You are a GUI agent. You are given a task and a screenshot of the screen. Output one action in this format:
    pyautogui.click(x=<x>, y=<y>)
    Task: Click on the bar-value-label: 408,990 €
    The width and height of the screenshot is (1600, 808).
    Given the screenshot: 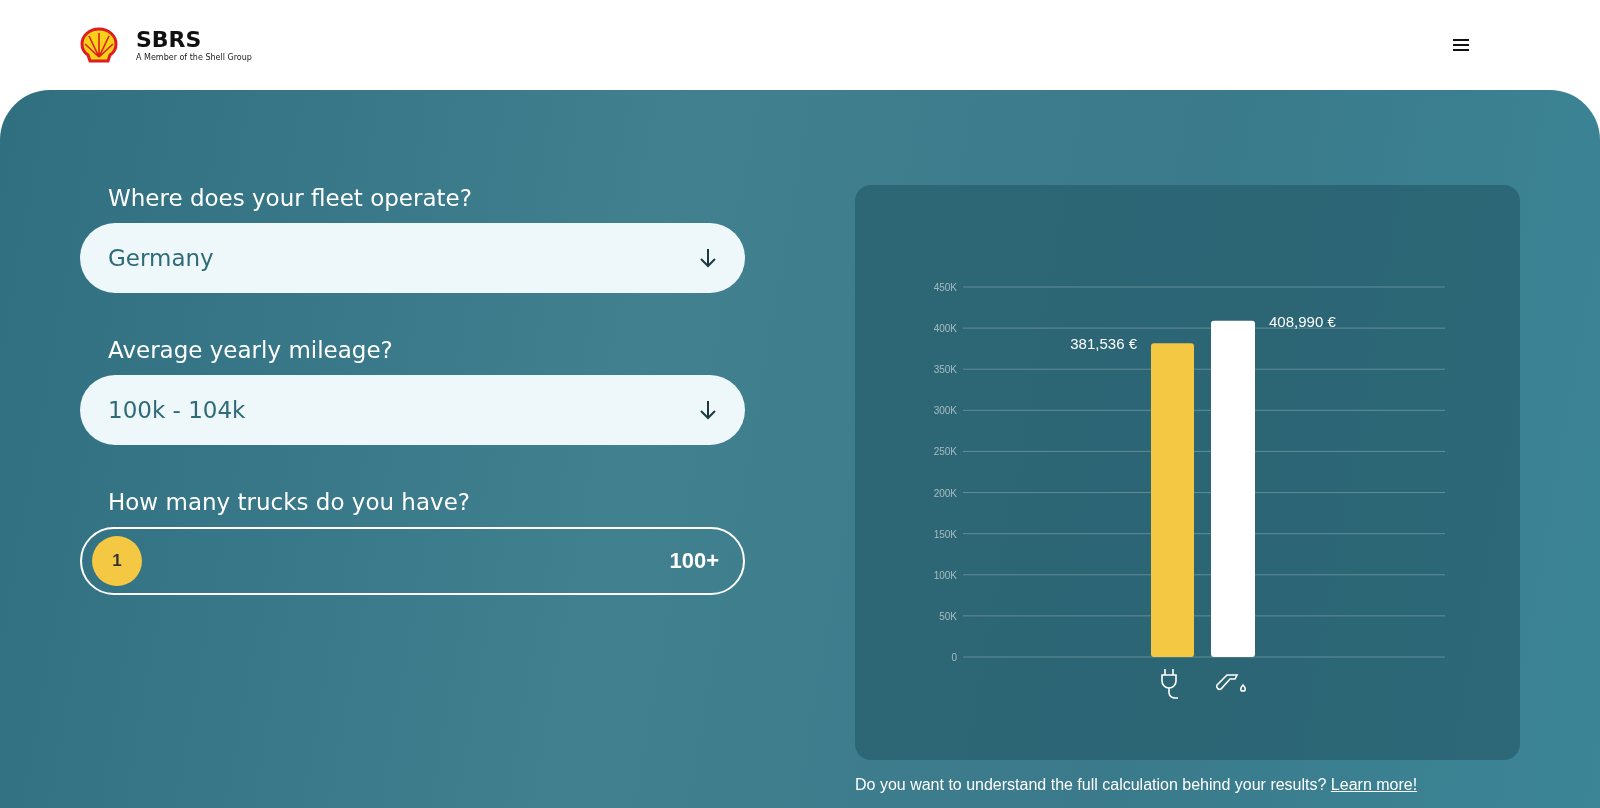 What is the action you would take?
    pyautogui.click(x=1302, y=321)
    